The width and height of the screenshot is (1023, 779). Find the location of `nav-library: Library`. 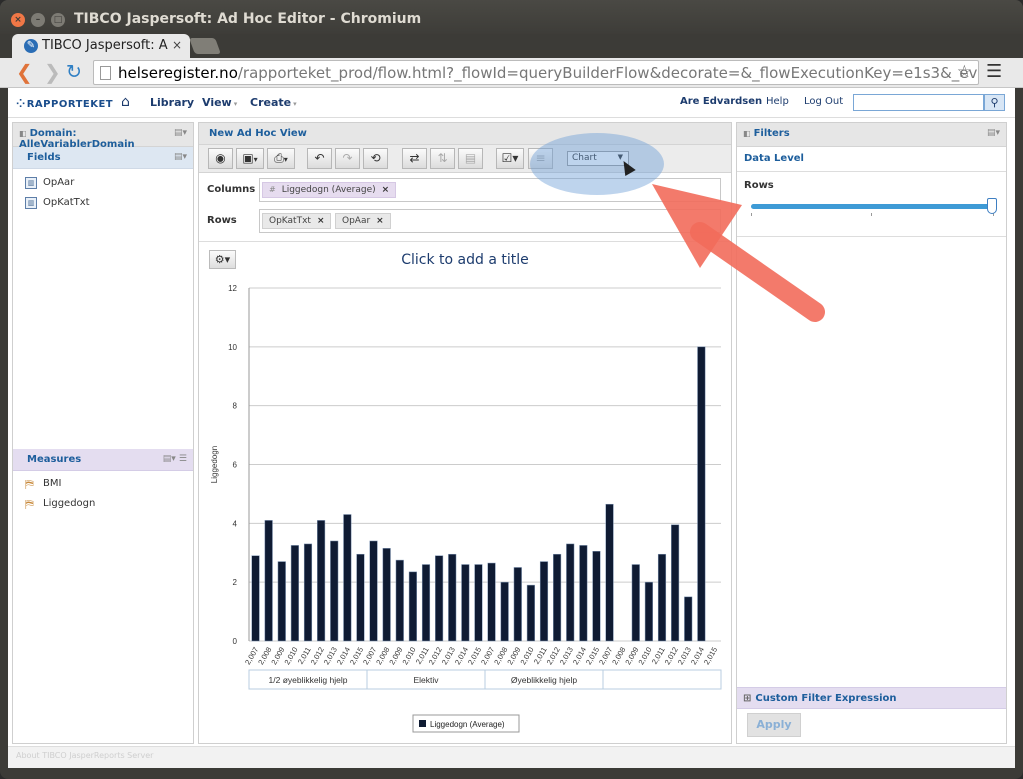

nav-library: Library is located at coordinates (172, 102).